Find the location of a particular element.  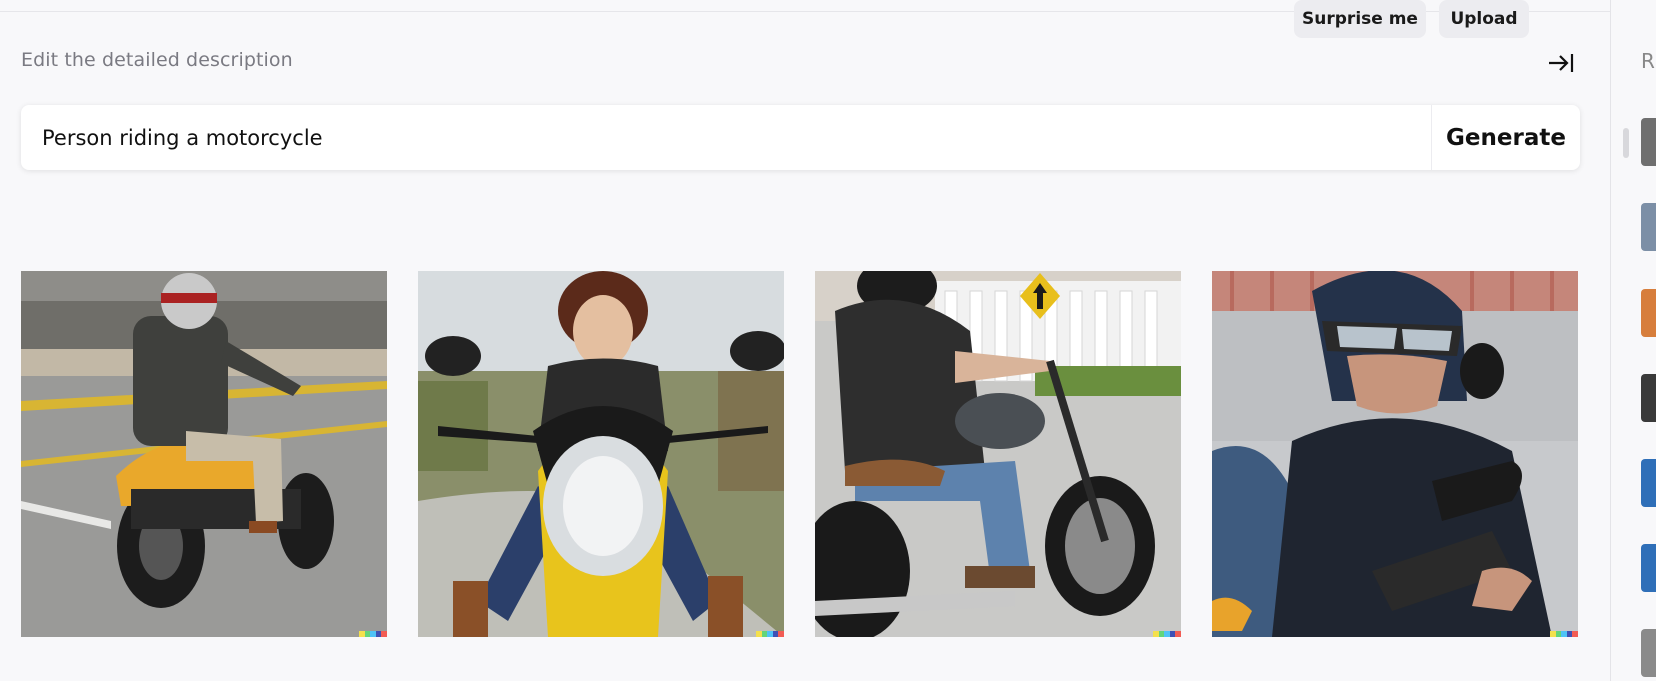

surprise-me-button: Surprise me is located at coordinates (1360, 19).